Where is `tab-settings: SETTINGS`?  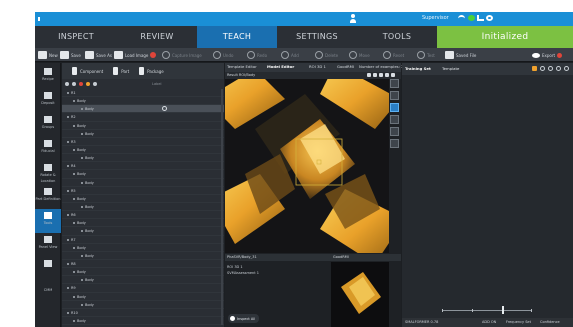
tab-settings: SETTINGS is located at coordinates (317, 37).